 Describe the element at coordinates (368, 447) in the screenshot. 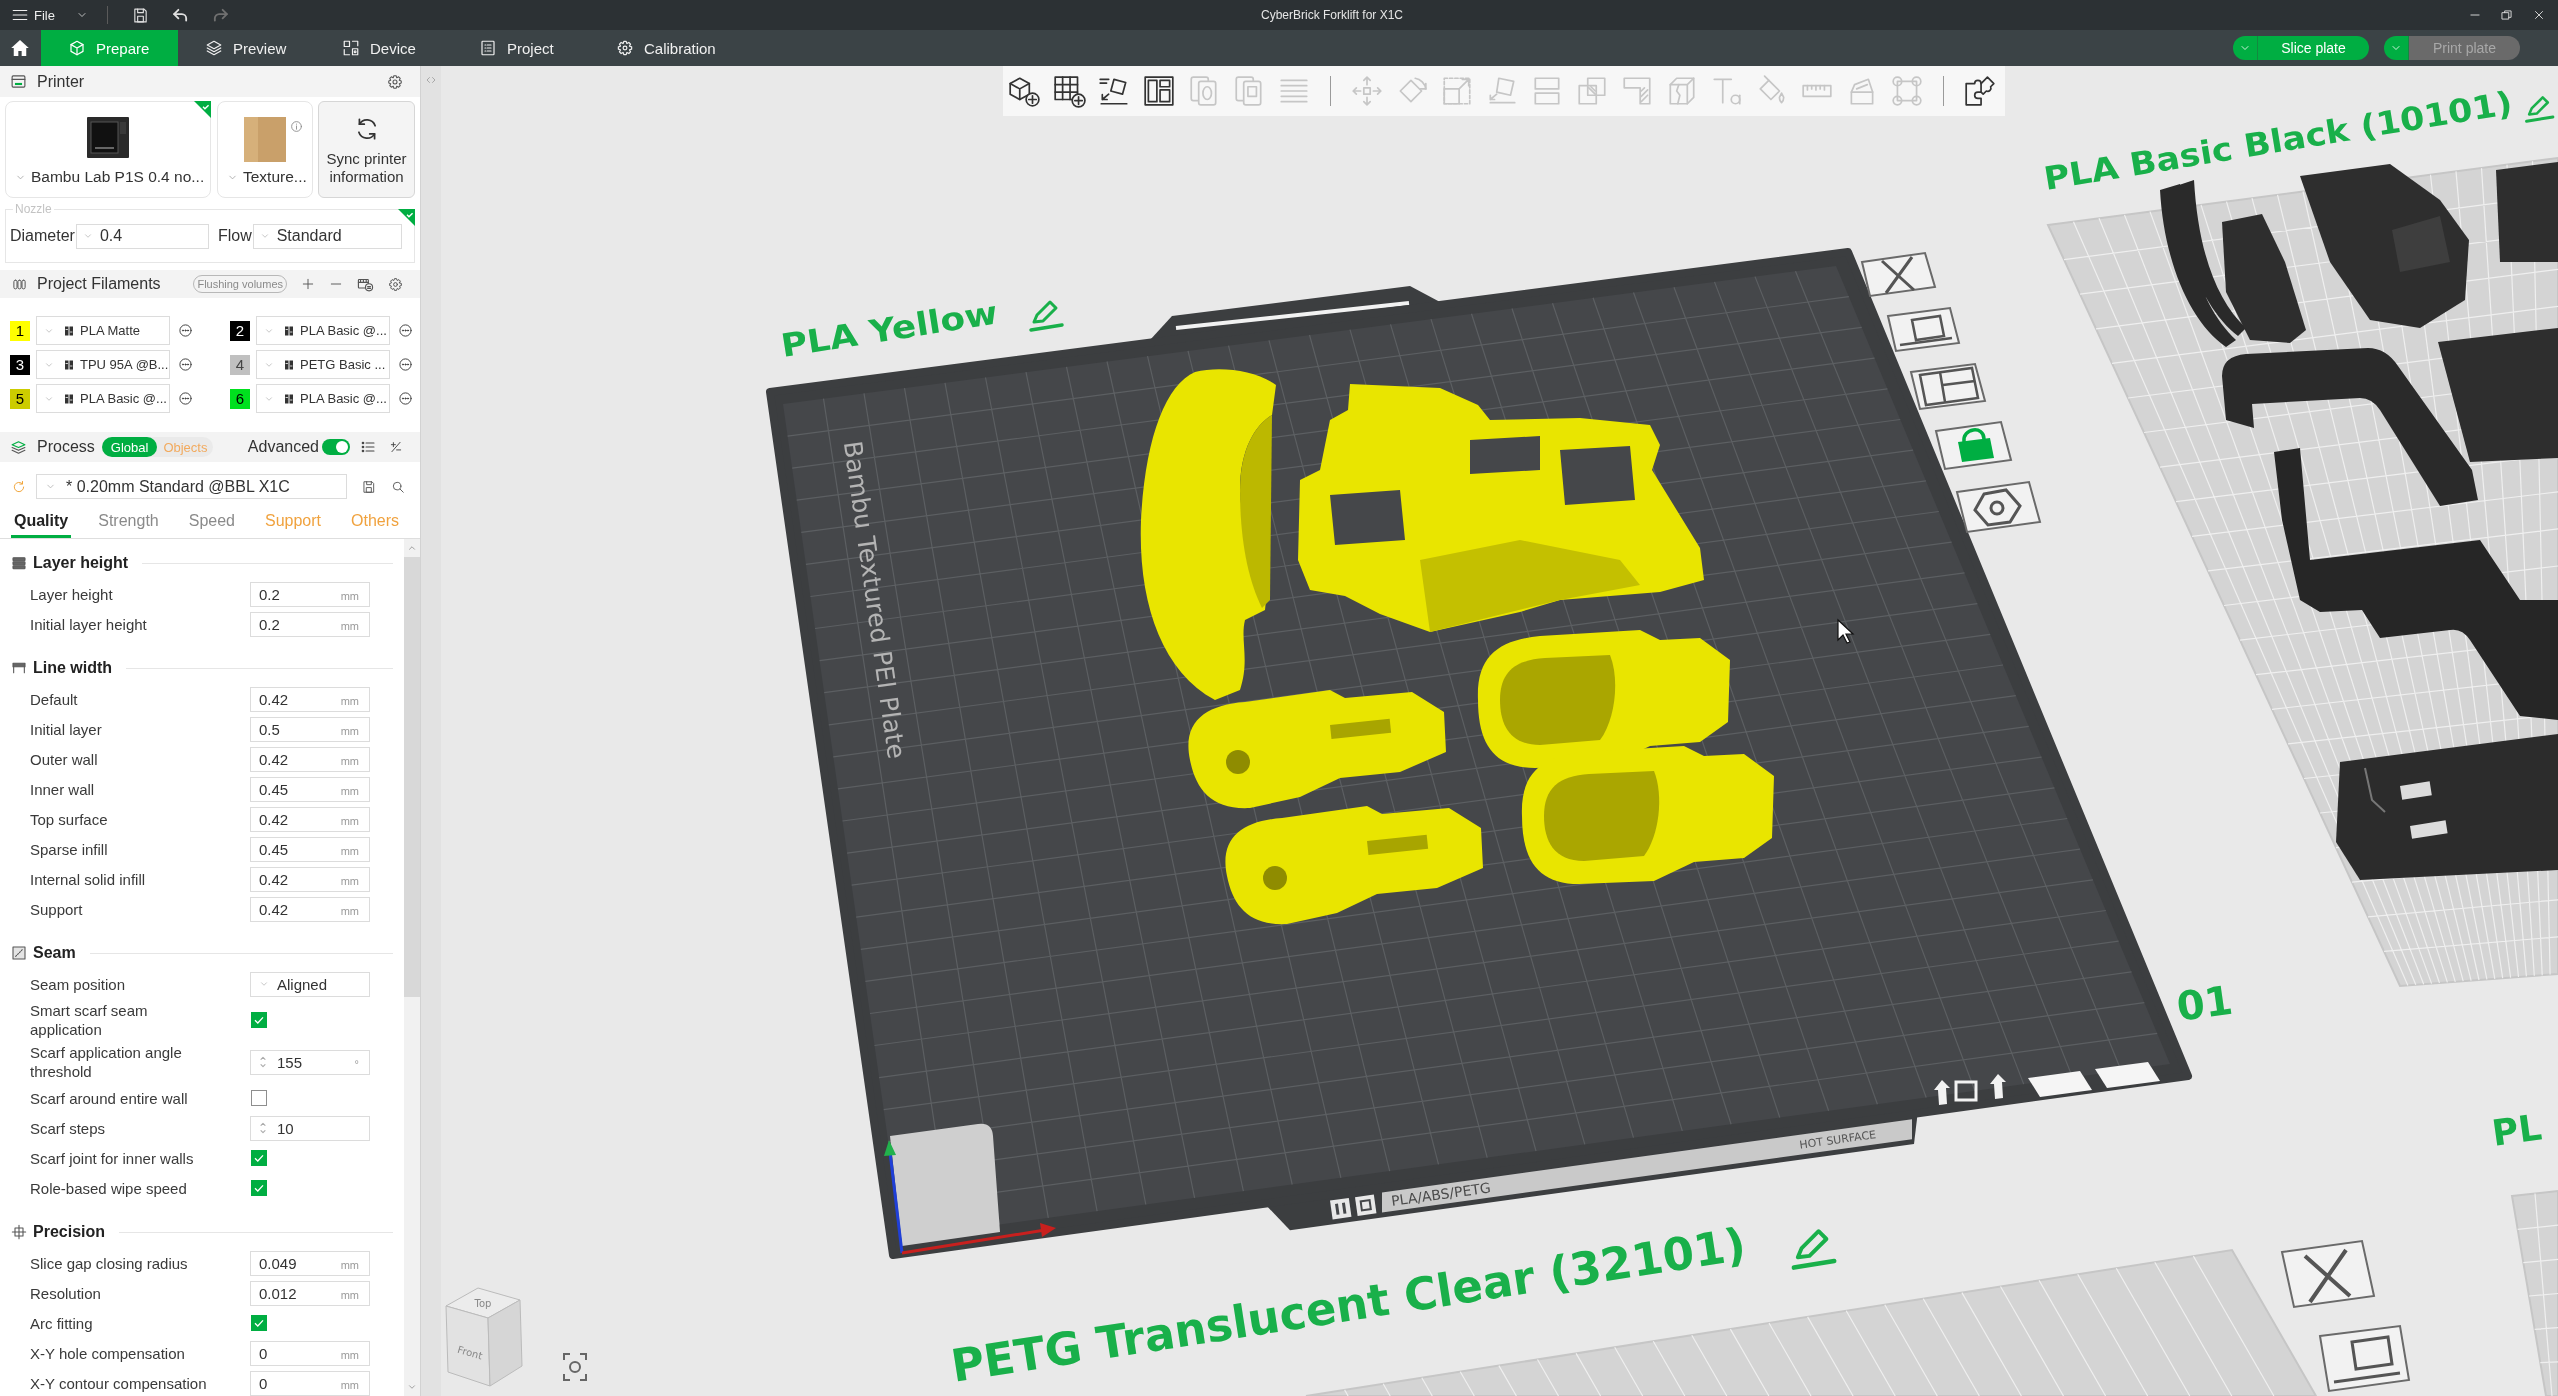

I see `list-icon` at that location.